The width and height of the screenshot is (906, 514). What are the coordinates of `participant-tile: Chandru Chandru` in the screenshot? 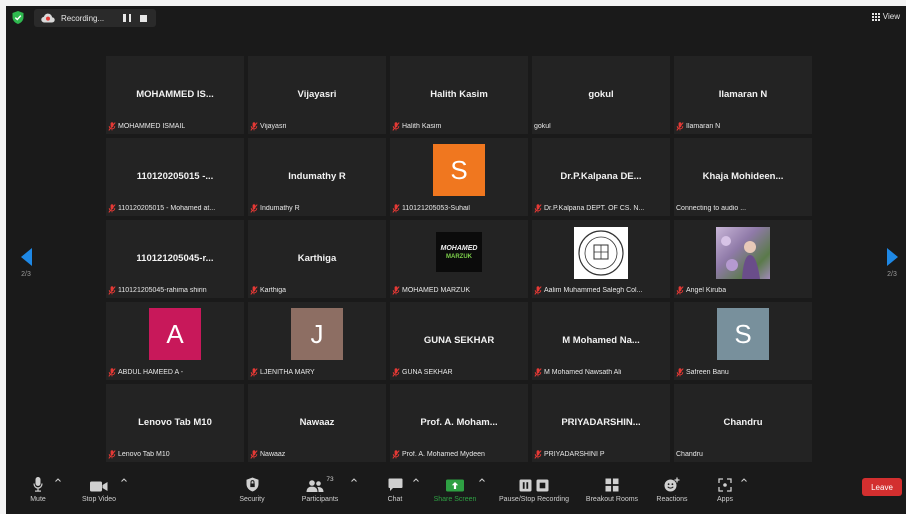 It's located at (743, 423).